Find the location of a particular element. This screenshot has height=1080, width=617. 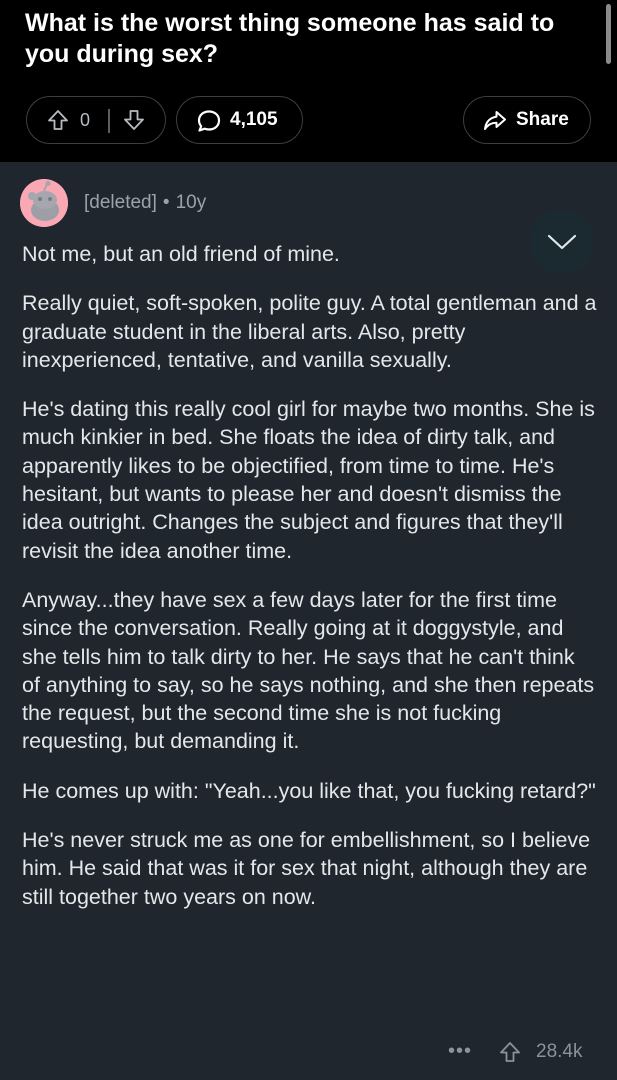

vote-control: 0 is located at coordinates (96, 120).